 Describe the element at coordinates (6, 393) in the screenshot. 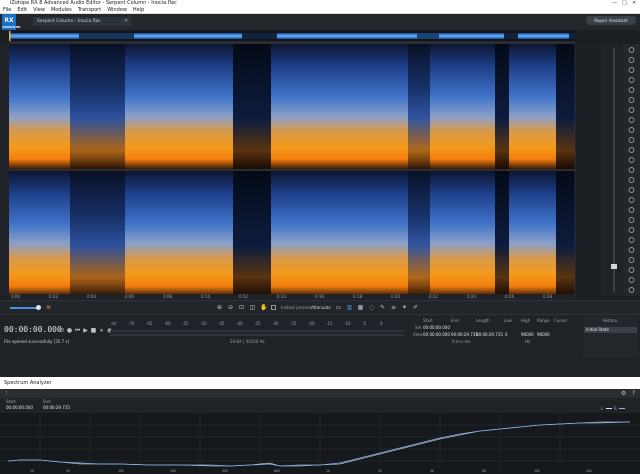

I see `analyzer-mode-icon: ⫶` at that location.